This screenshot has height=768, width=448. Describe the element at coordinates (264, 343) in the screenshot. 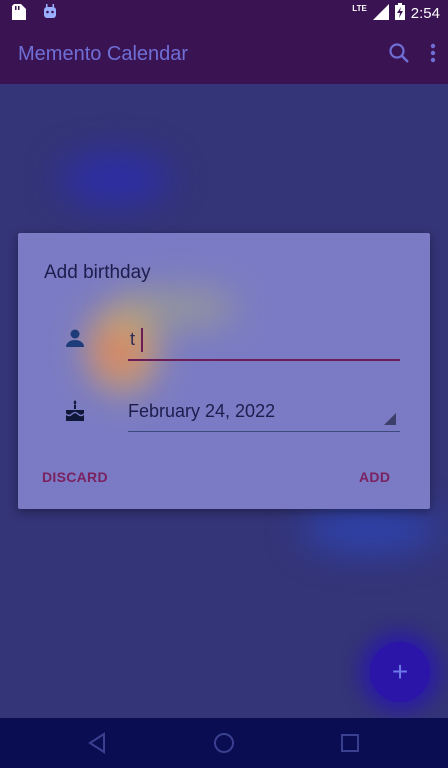

I see `name-input: t` at that location.